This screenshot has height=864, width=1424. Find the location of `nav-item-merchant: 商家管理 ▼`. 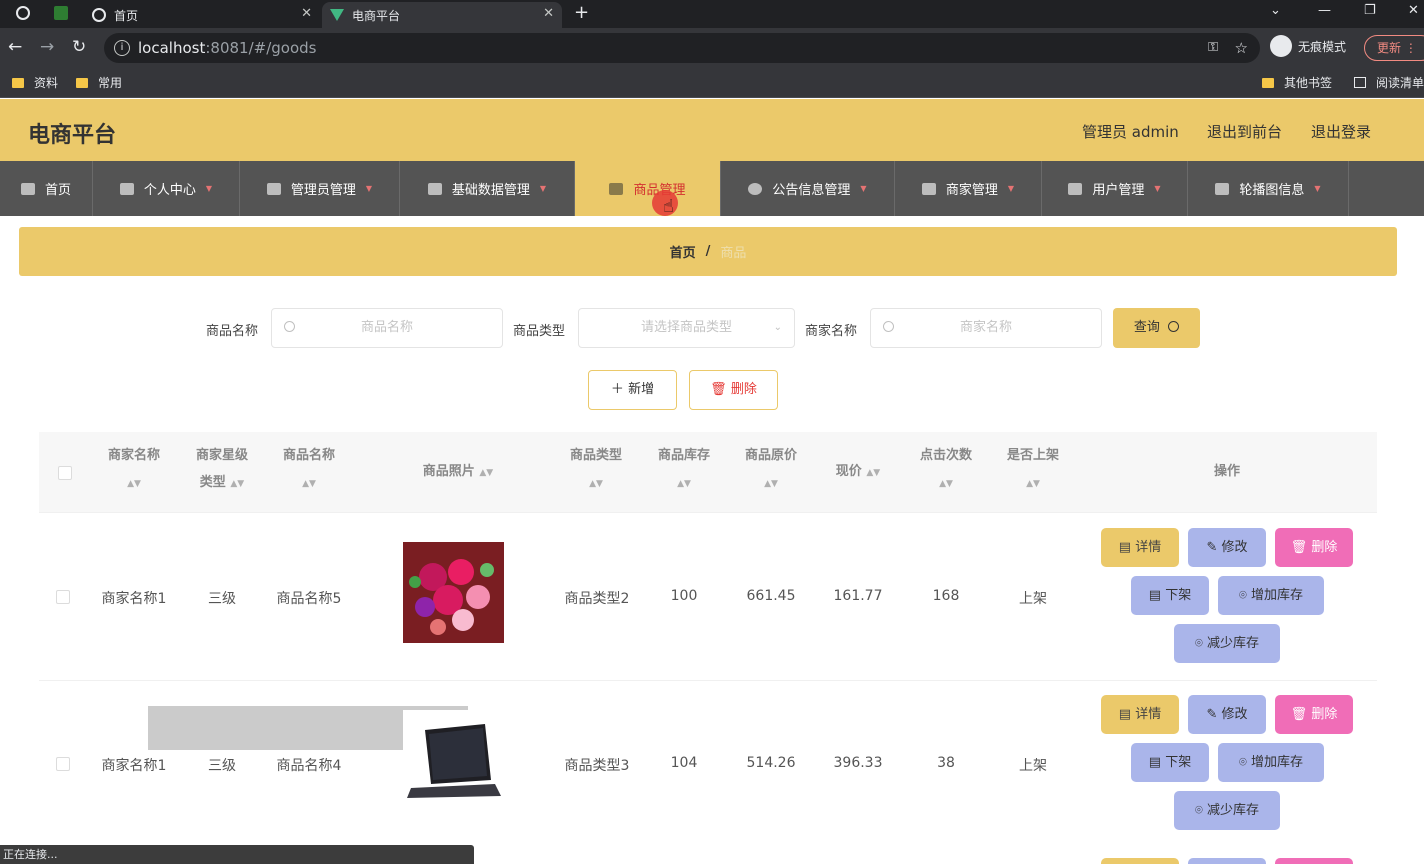

nav-item-merchant: 商家管理 ▼ is located at coordinates (968, 188).